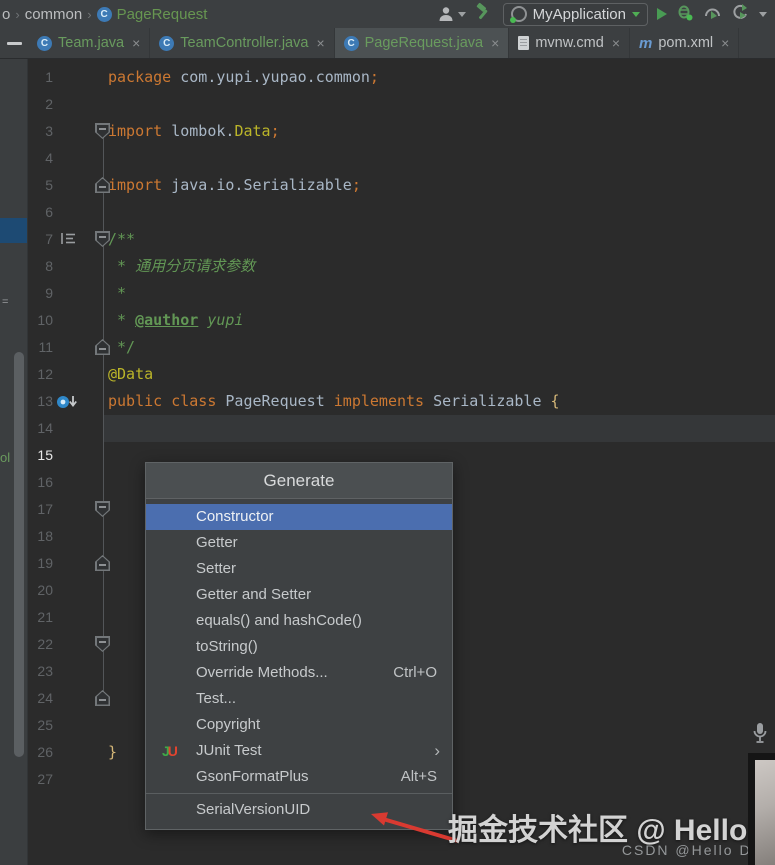  I want to click on code-token: com.yupi.yupao.common, so click(270, 77).